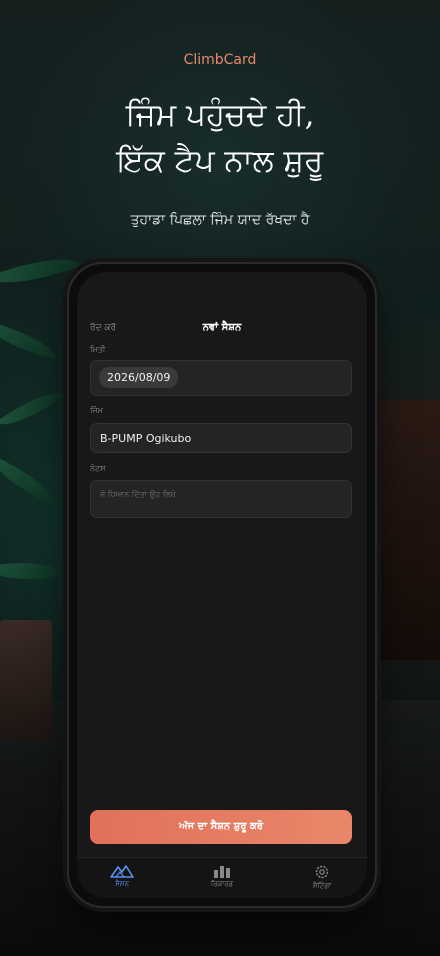 The height and width of the screenshot is (956, 440). Describe the element at coordinates (26, 680) in the screenshot. I see `background-planter` at that location.